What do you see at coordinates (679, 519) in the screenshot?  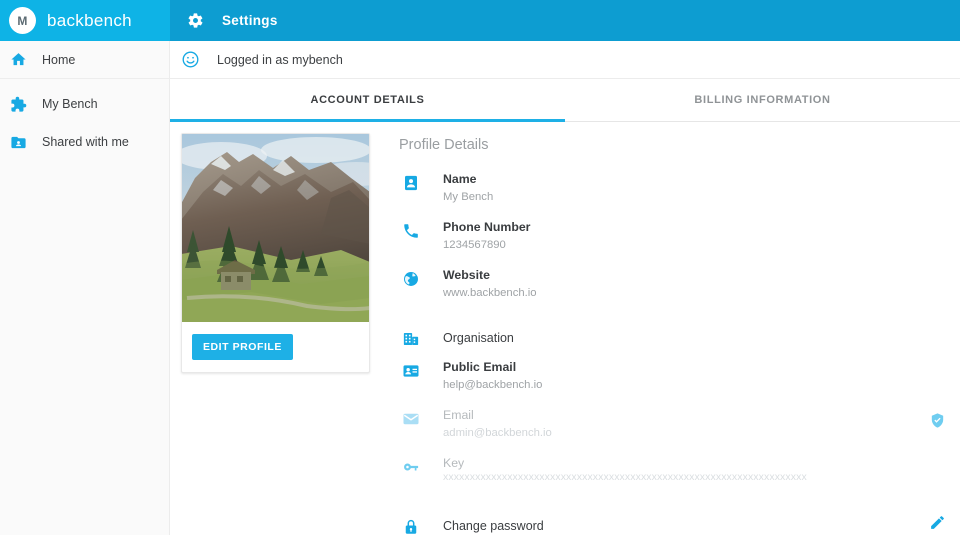 I see `detail-row-change-password: Change password` at bounding box center [679, 519].